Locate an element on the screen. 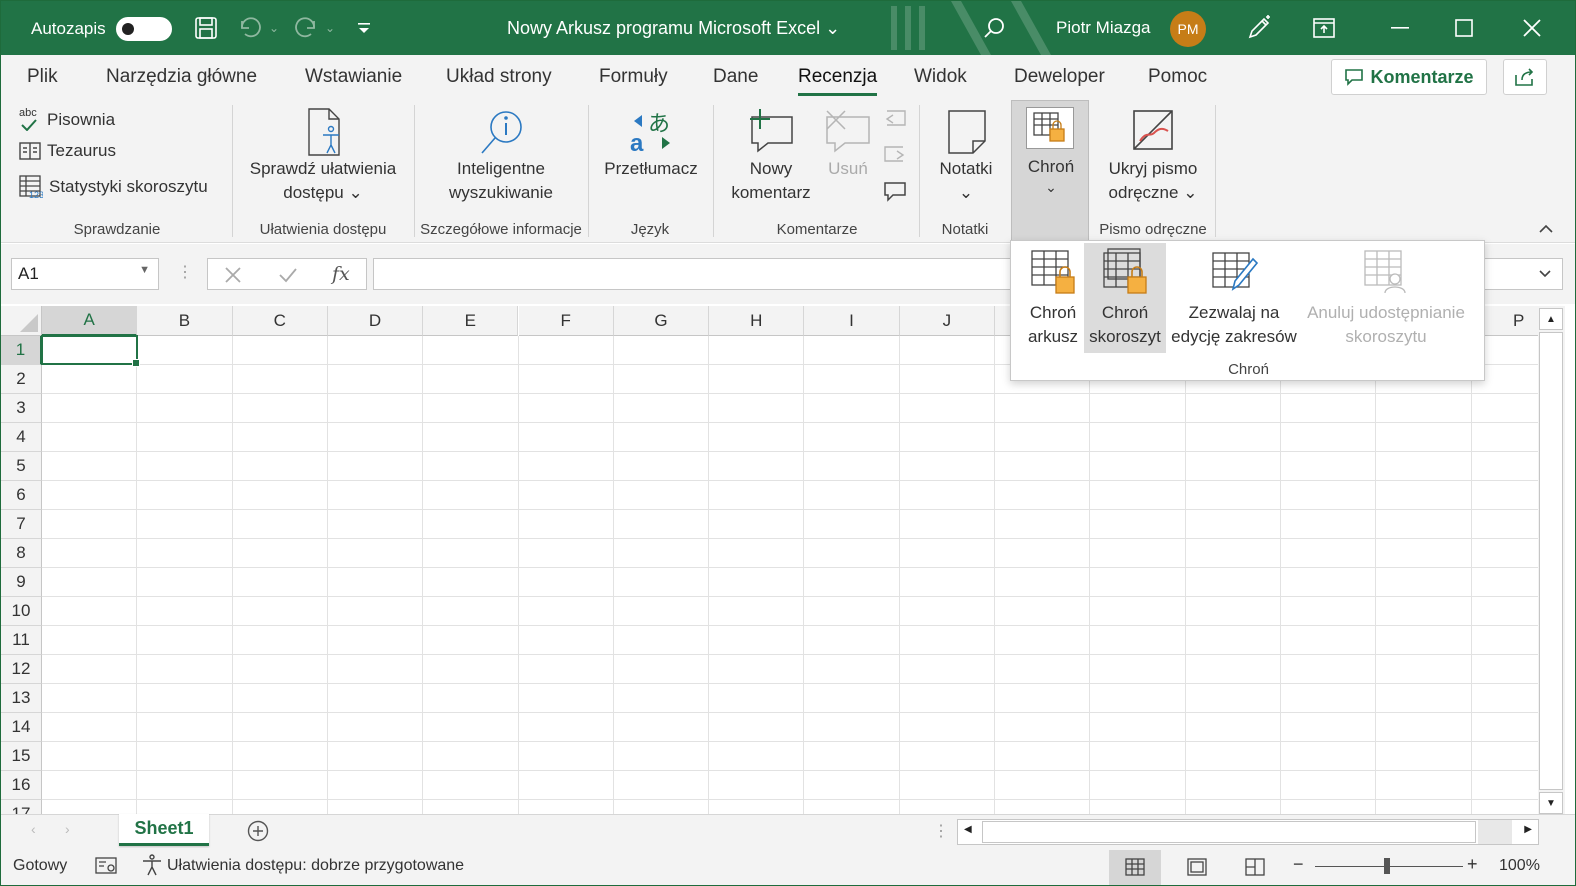 The width and height of the screenshot is (1576, 886). column-header: H is located at coordinates (757, 321).